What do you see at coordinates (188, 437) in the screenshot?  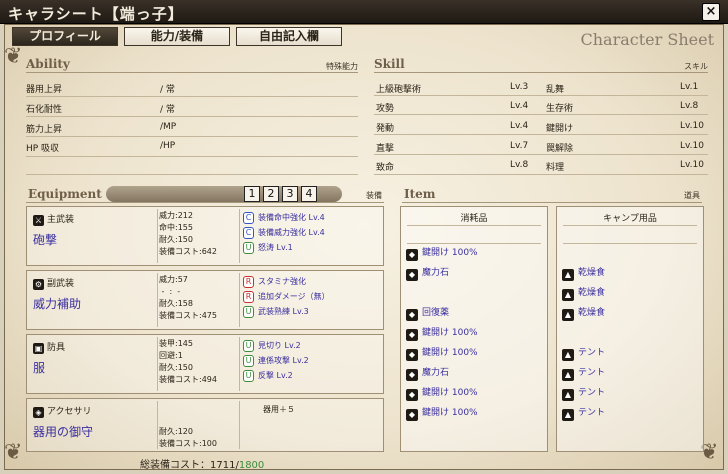 I see `item-stats: 耐久:120 装備コスト:100` at bounding box center [188, 437].